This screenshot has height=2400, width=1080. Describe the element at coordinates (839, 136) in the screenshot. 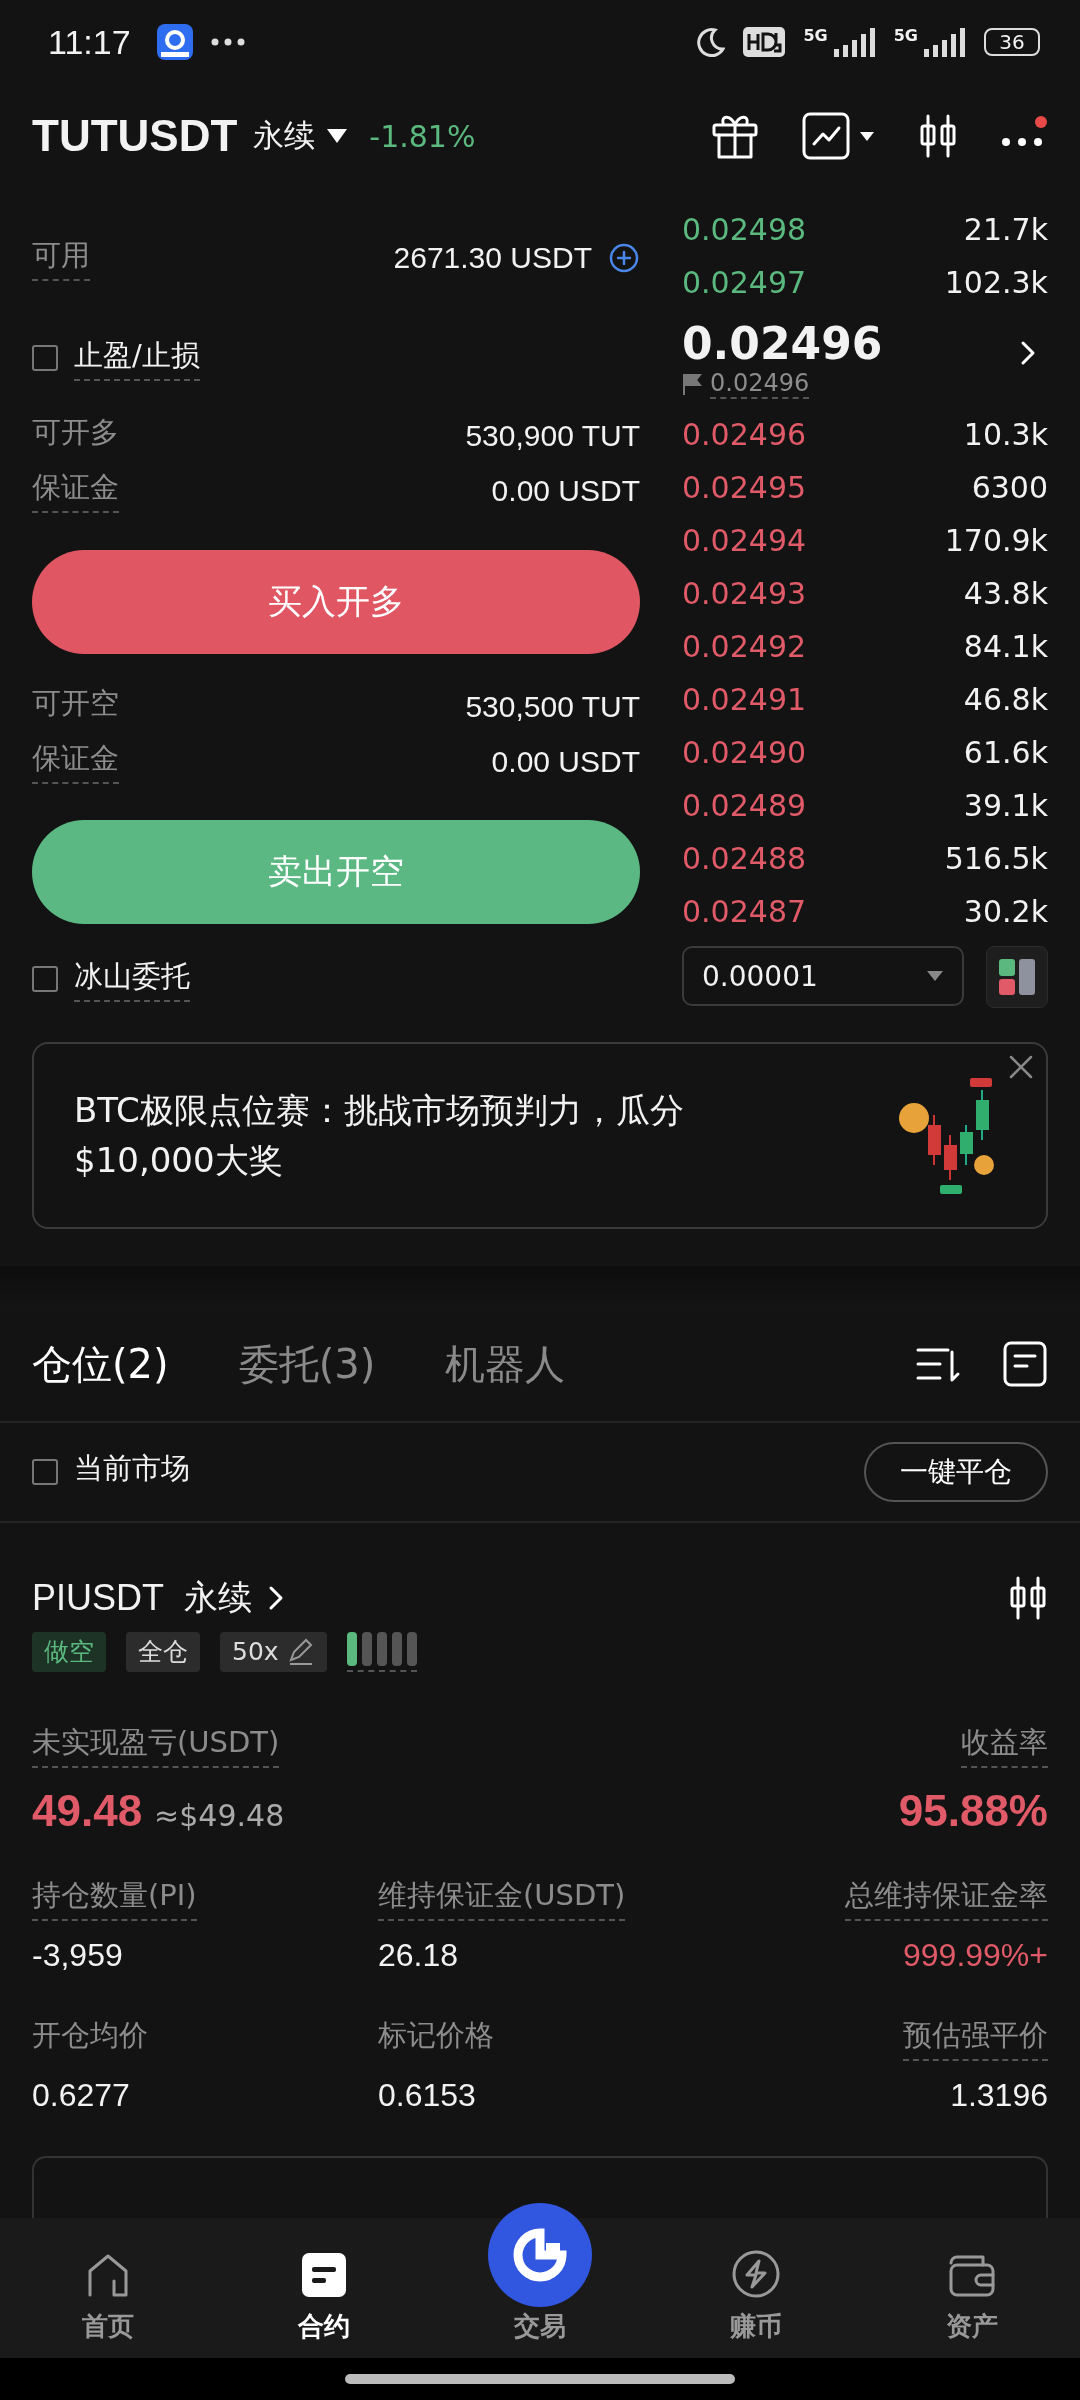

I see `chart-icon` at that location.